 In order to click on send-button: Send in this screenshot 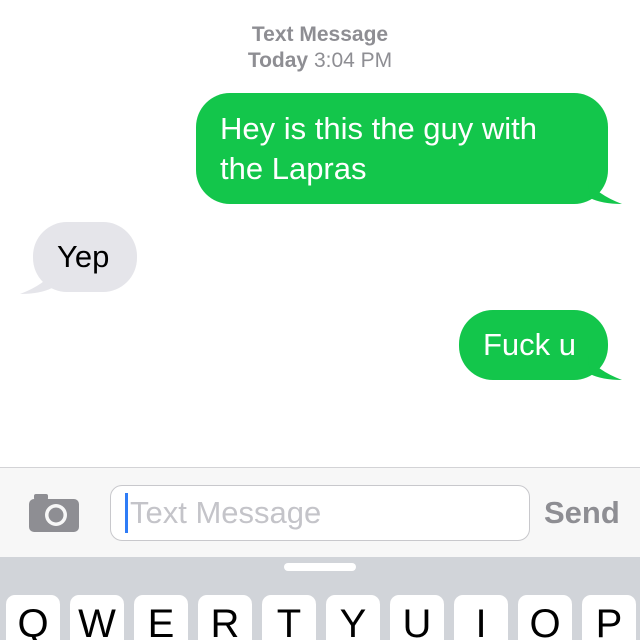, I will do `click(582, 513)`.